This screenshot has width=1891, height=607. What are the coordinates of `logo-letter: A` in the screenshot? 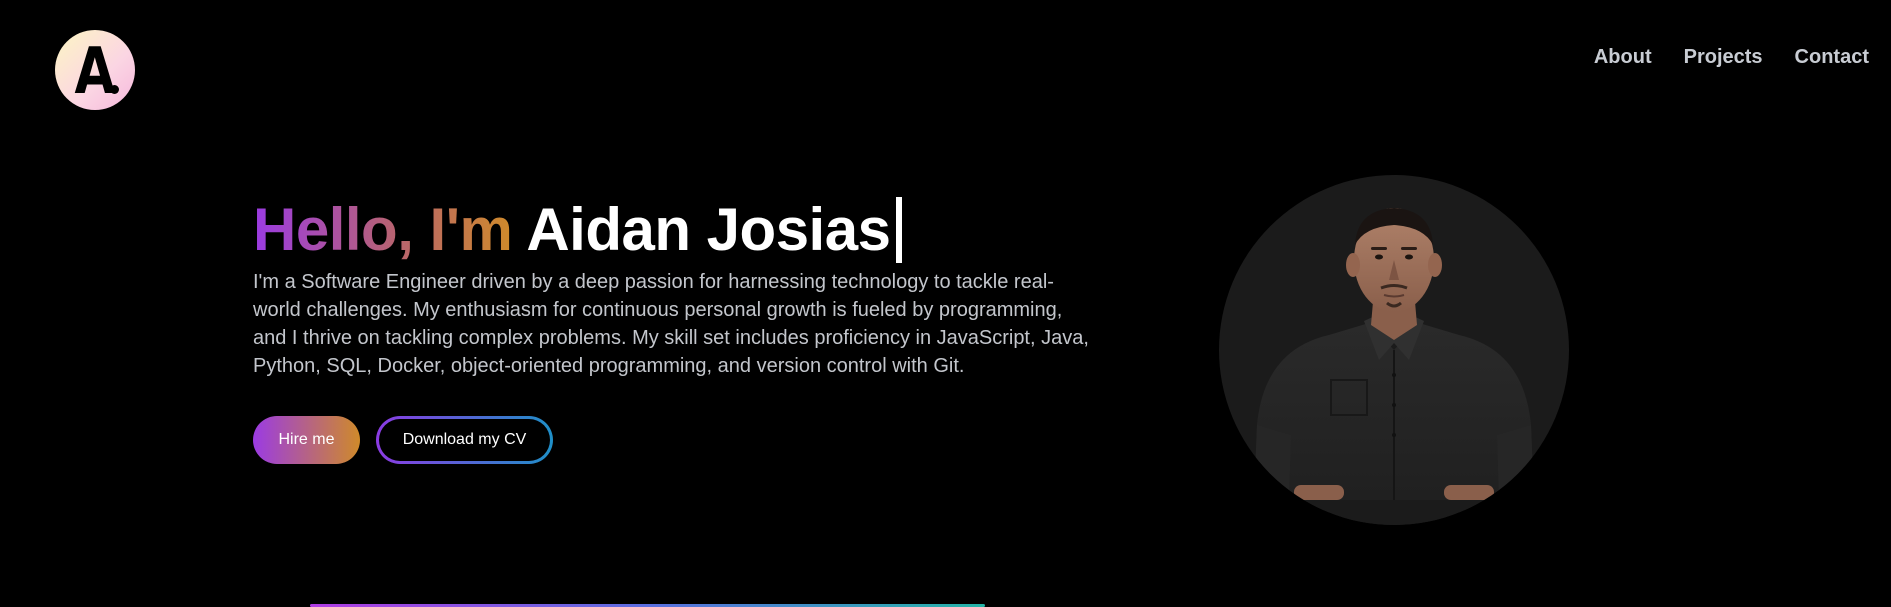 It's located at (95, 72).